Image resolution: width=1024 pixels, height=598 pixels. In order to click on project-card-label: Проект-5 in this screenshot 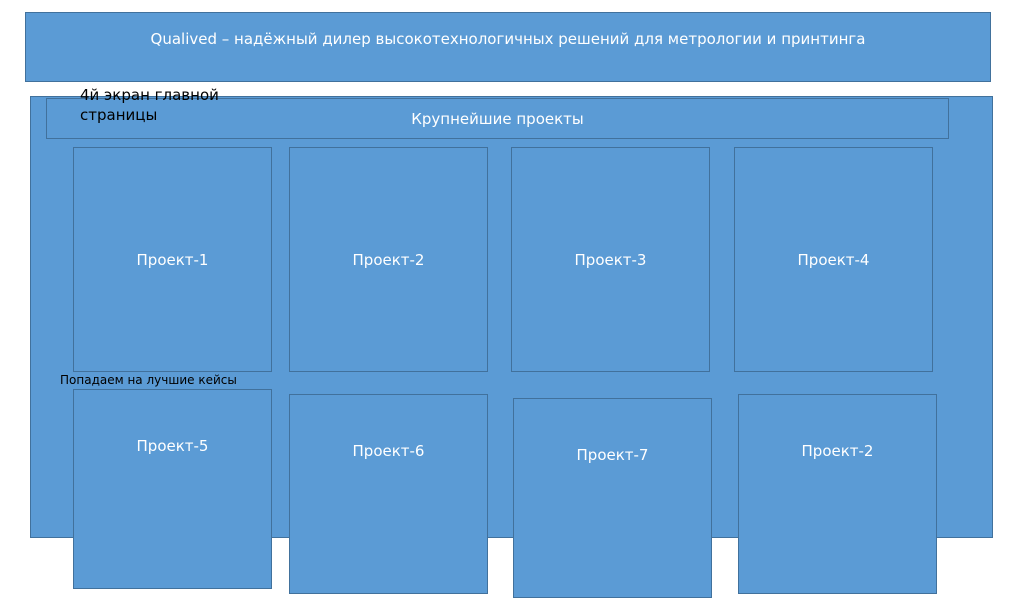, I will do `click(172, 446)`.